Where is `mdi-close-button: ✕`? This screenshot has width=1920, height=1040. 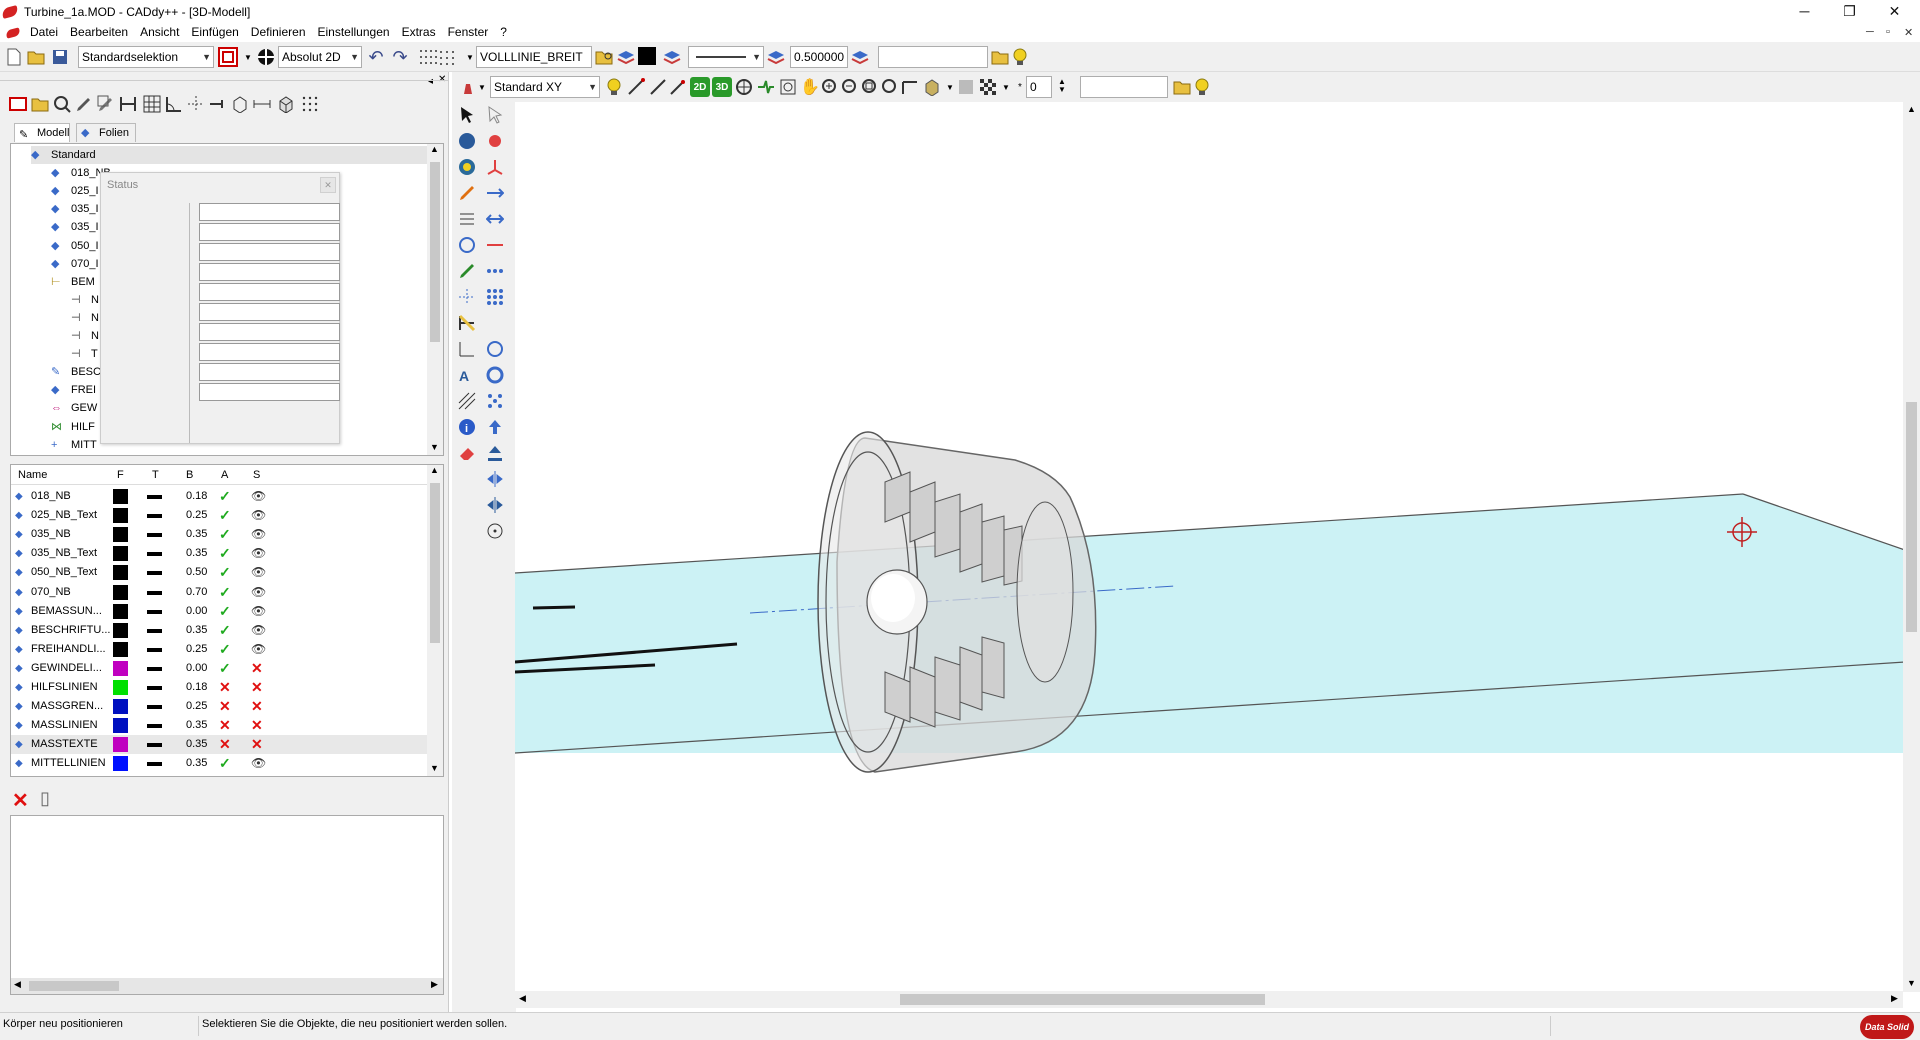
mdi-close-button: ✕ is located at coordinates (1908, 32).